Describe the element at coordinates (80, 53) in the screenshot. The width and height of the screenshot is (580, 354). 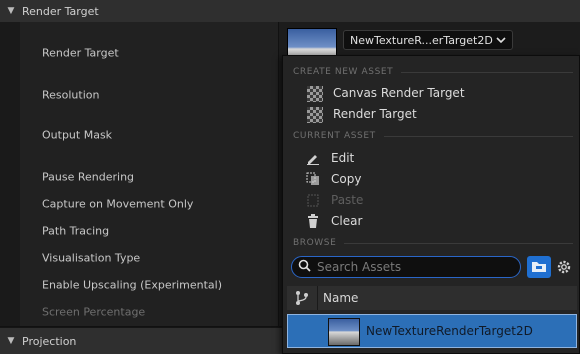
I see `property-label: Render Target` at that location.